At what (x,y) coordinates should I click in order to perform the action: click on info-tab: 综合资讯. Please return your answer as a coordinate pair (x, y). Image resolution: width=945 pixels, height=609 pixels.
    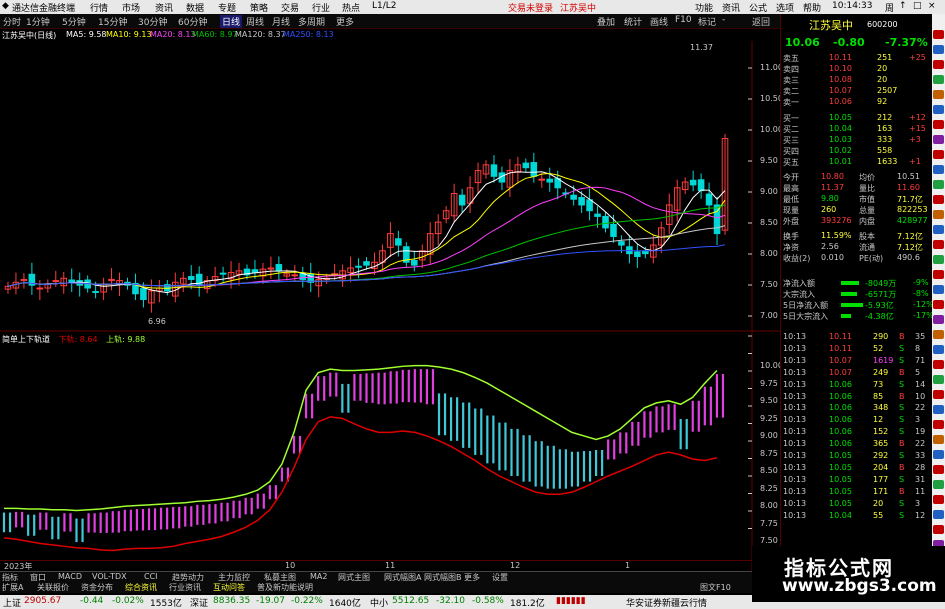
    Looking at the image, I should click on (141, 587).